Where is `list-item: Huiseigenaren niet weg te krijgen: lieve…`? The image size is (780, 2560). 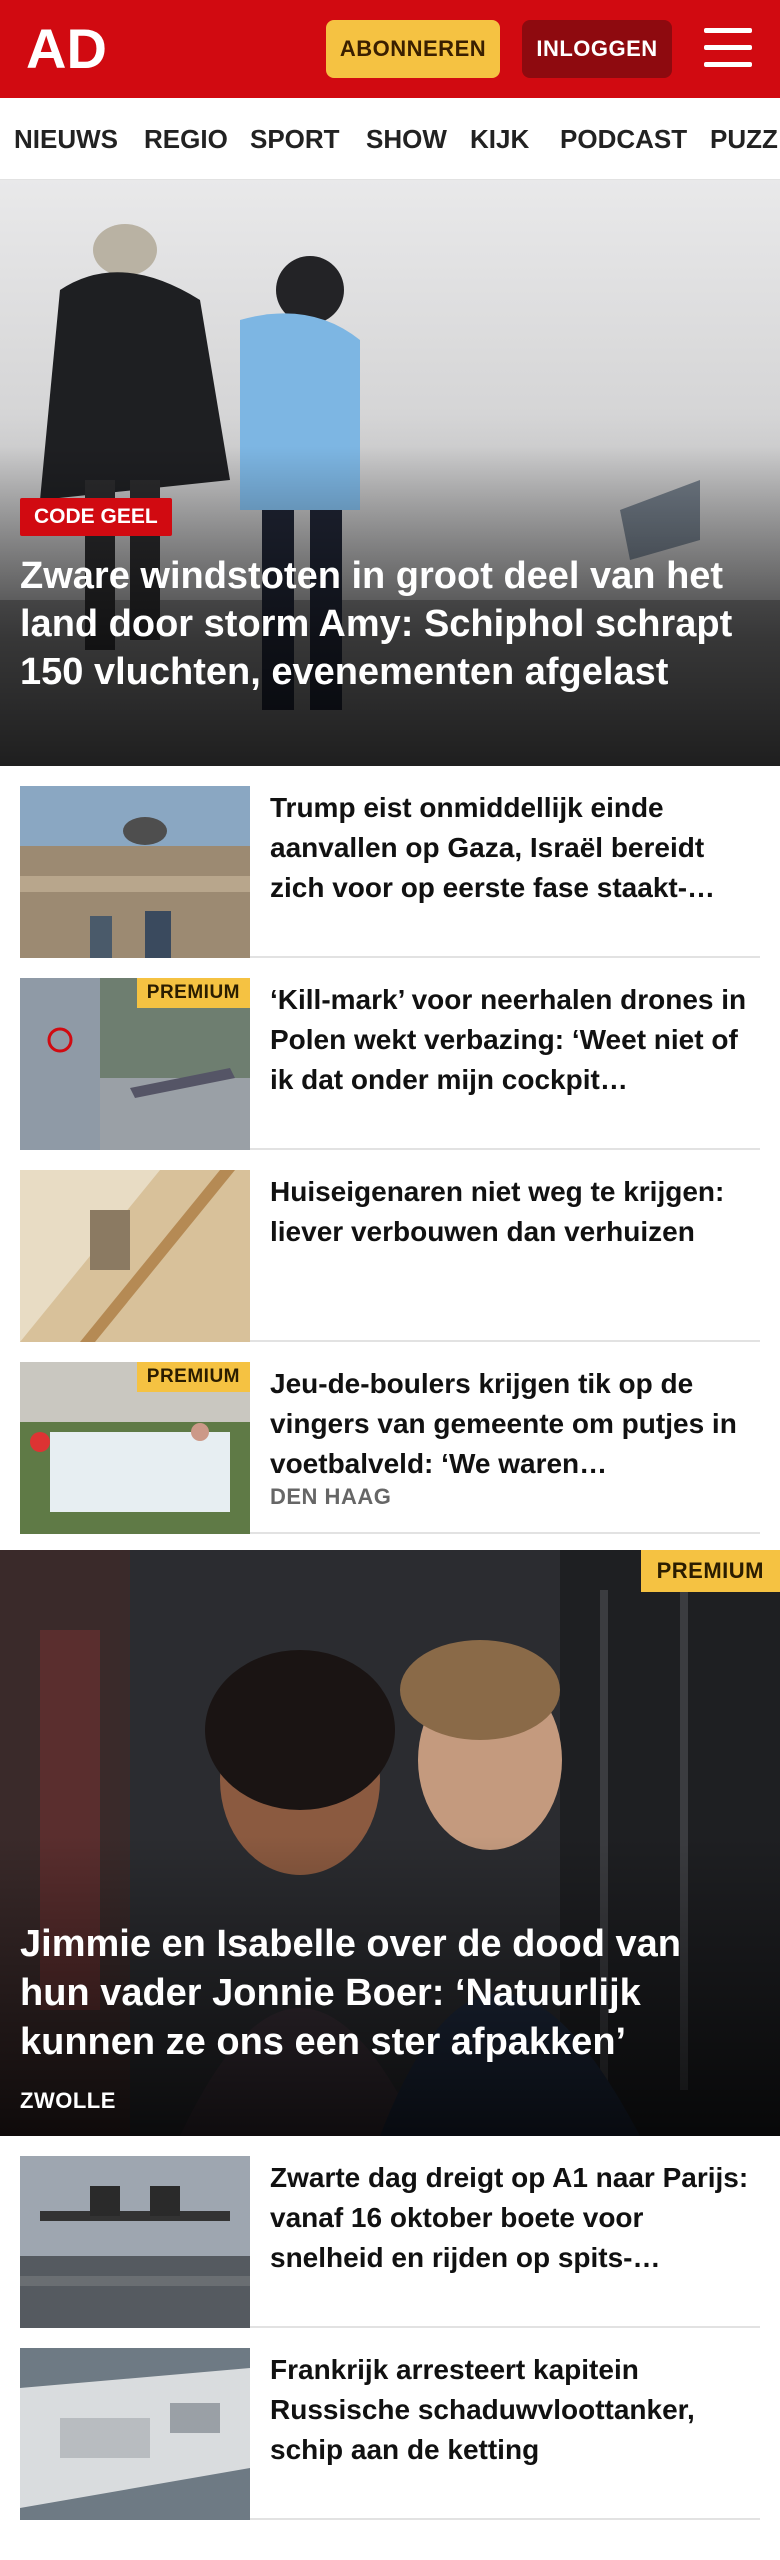 list-item: Huiseigenaren niet weg te krijgen: lieve… is located at coordinates (390, 1246).